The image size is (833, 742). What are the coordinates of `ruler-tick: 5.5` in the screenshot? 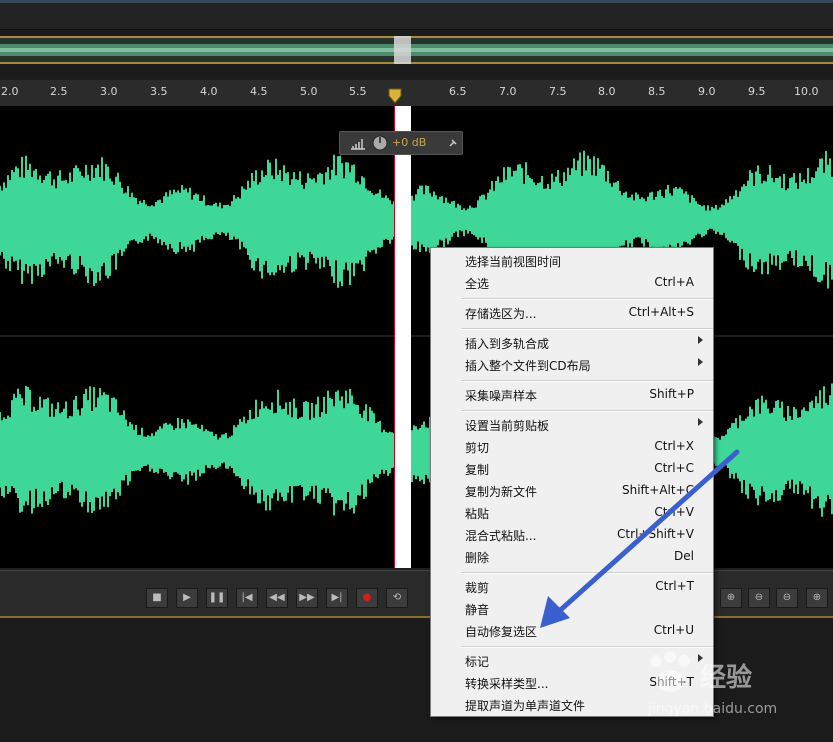 It's located at (358, 91).